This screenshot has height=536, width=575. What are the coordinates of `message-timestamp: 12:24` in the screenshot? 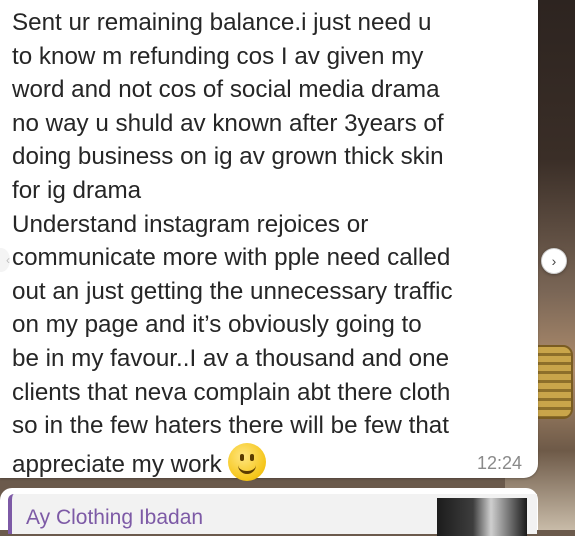 It's located at (499, 463).